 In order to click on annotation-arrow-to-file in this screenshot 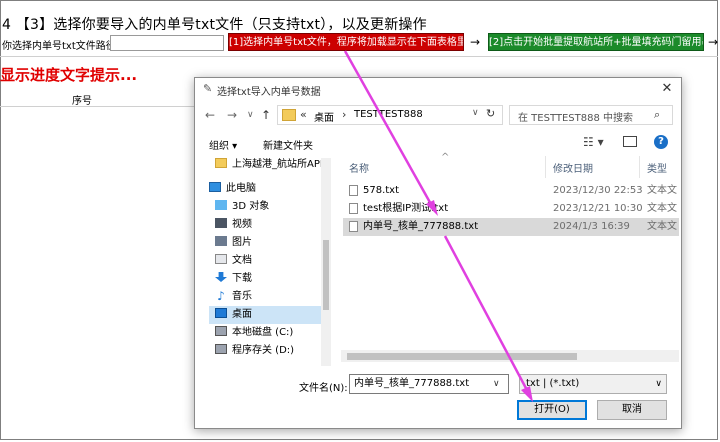, I will do `click(388, 128)`.